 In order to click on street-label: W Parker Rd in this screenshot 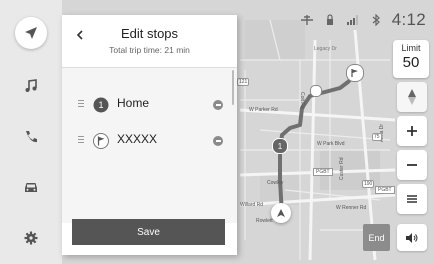, I will do `click(263, 110)`.